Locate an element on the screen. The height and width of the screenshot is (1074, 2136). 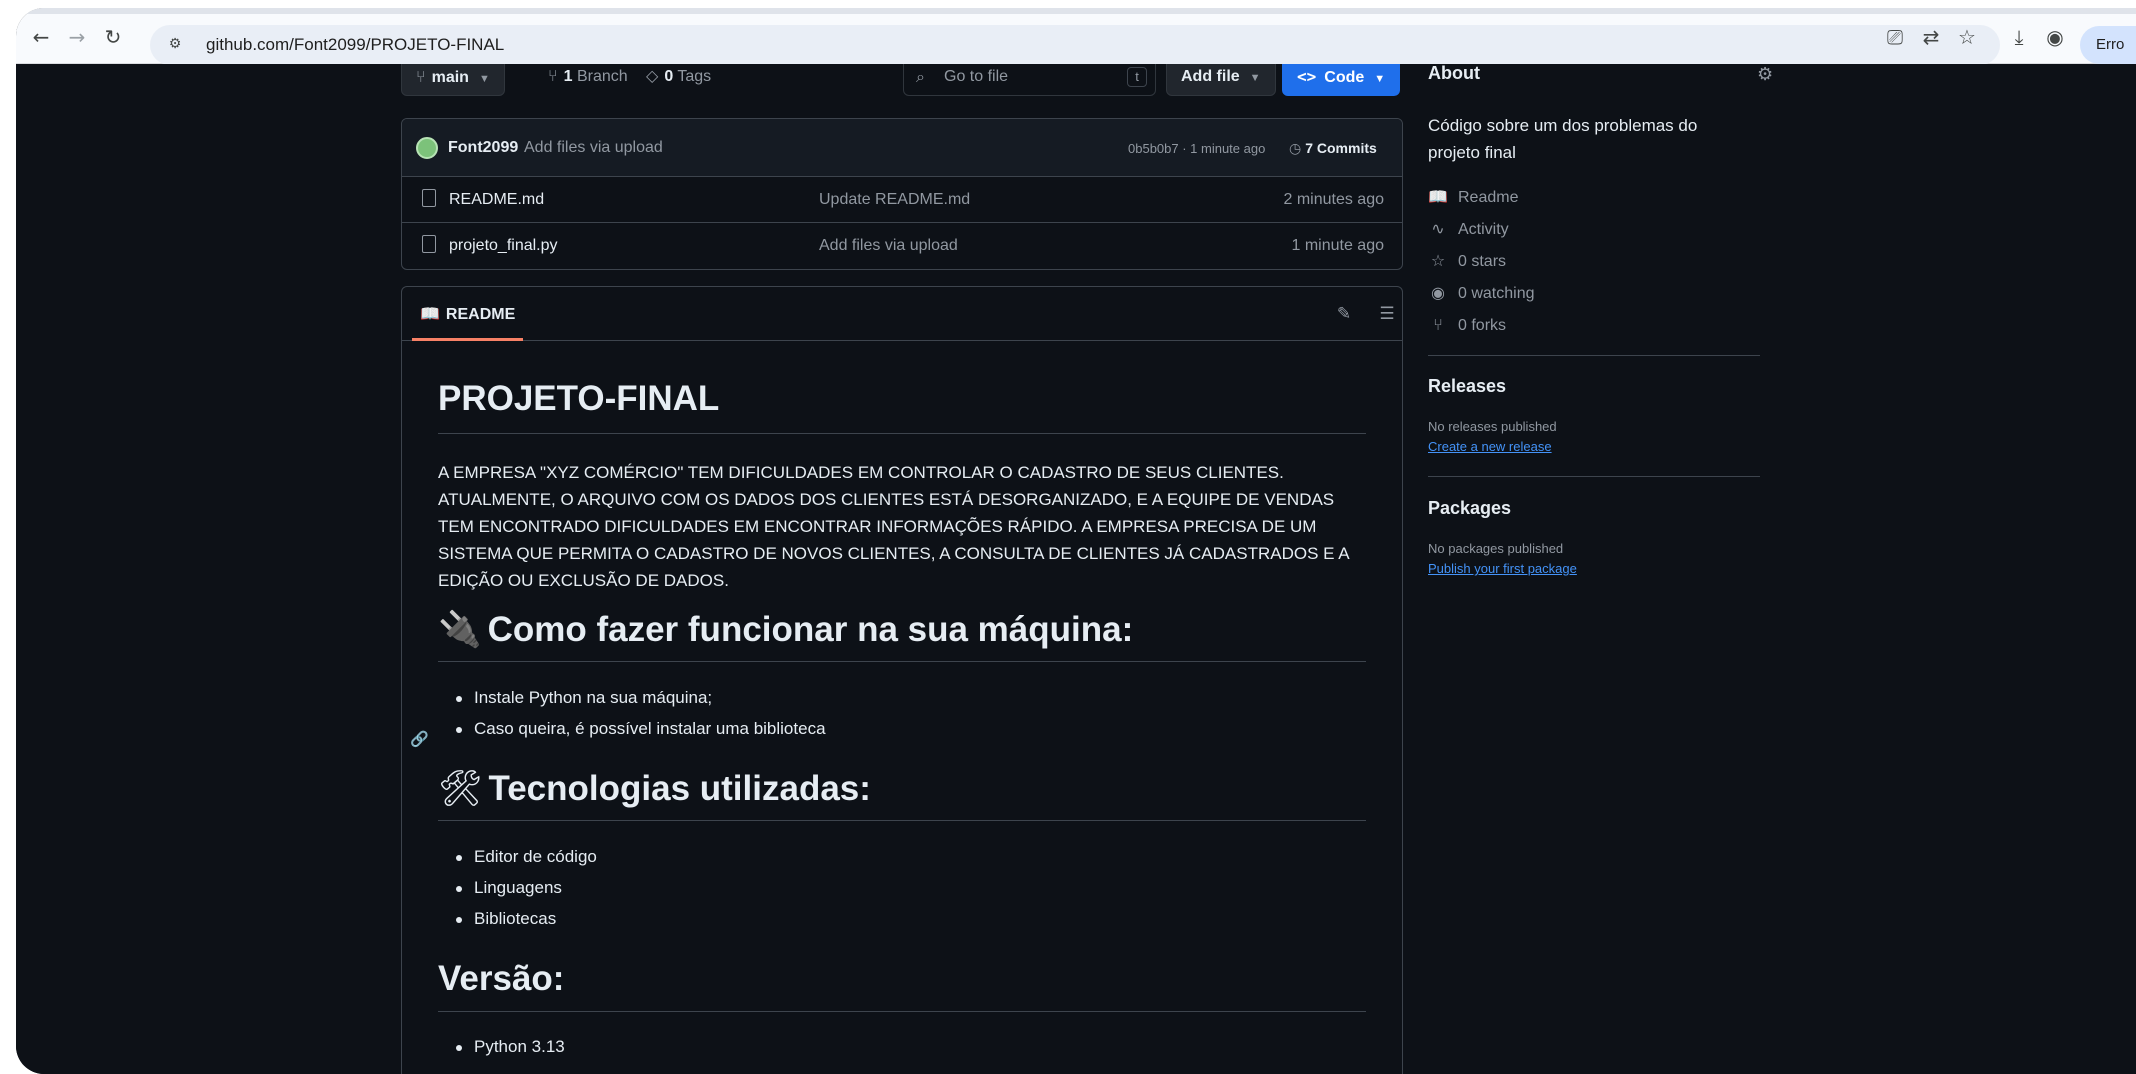
commit-author: Font2099 is located at coordinates (483, 148).